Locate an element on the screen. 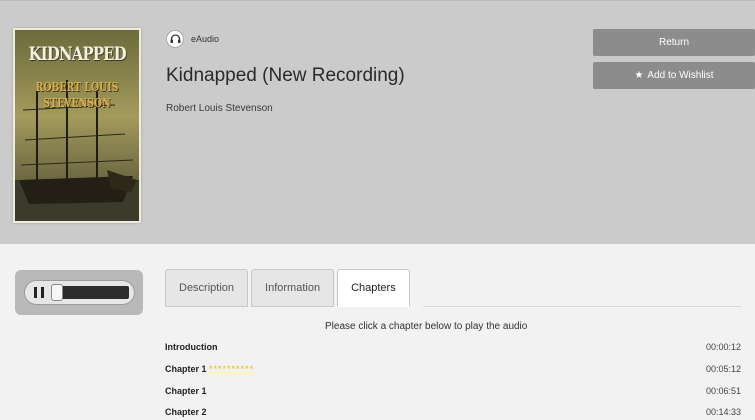 The height and width of the screenshot is (420, 755). format-indicator: eAudio is located at coordinates (192, 39).